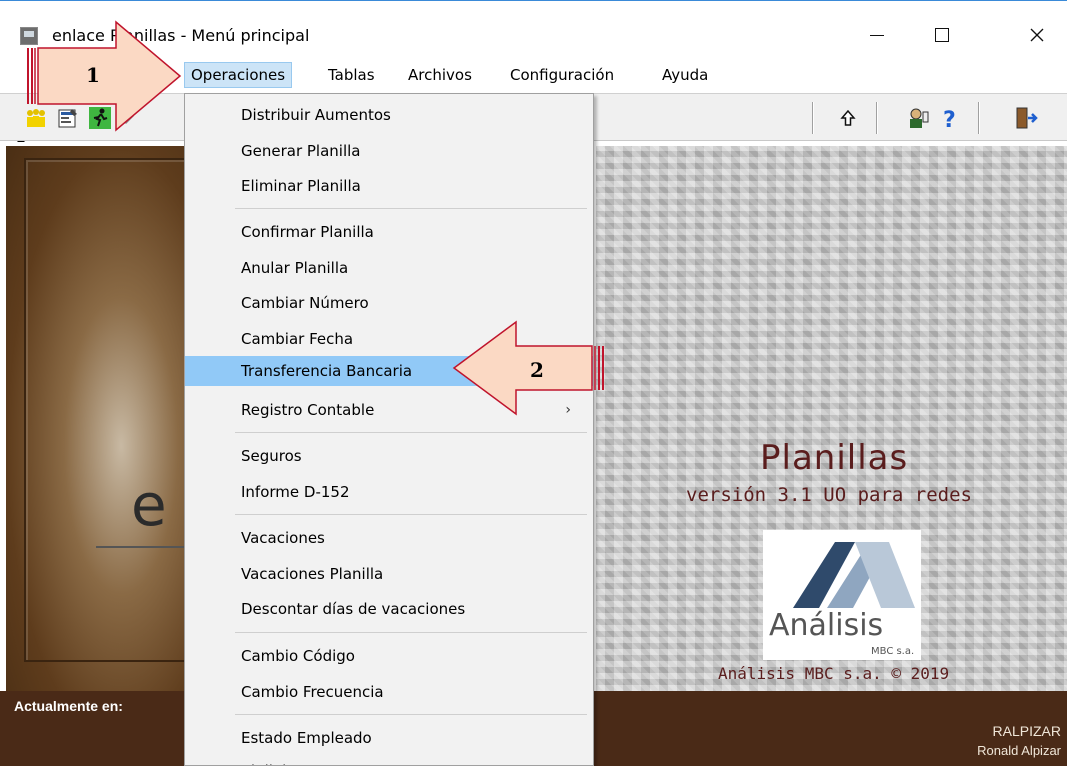  What do you see at coordinates (68, 706) in the screenshot?
I see `status-current-label: Actualmente en:` at bounding box center [68, 706].